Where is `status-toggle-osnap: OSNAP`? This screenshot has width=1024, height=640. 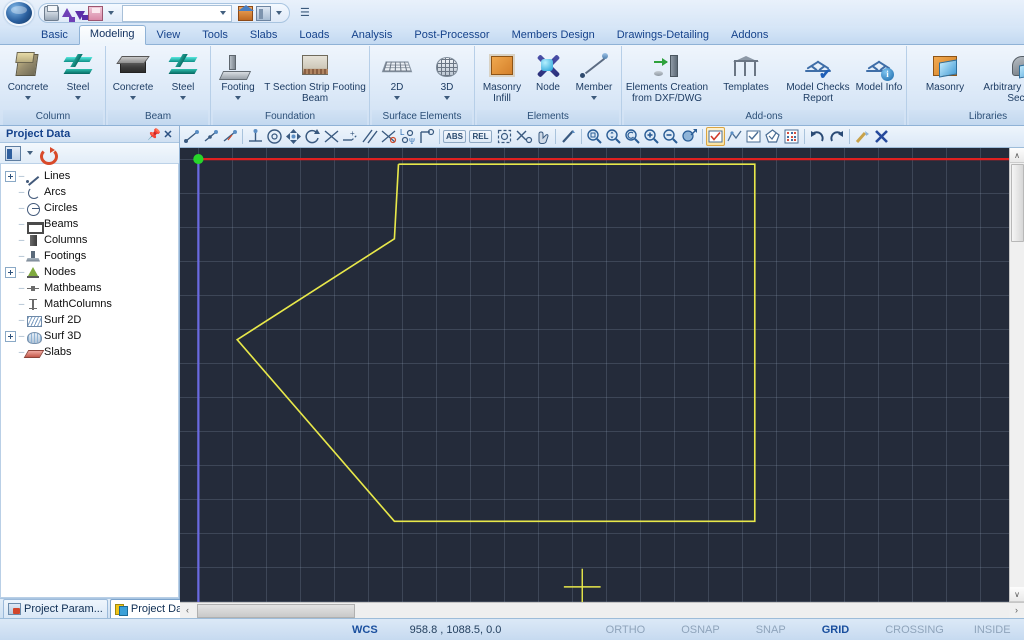
status-toggle-osnap: OSNAP is located at coordinates (700, 630).